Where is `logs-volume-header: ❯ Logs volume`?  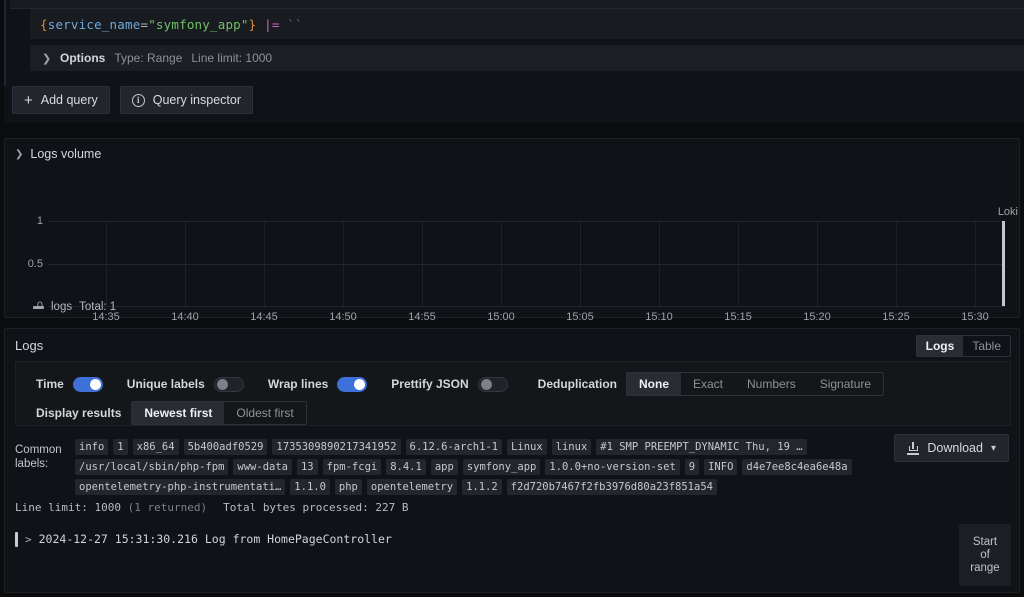 logs-volume-header: ❯ Logs volume is located at coordinates (58, 154).